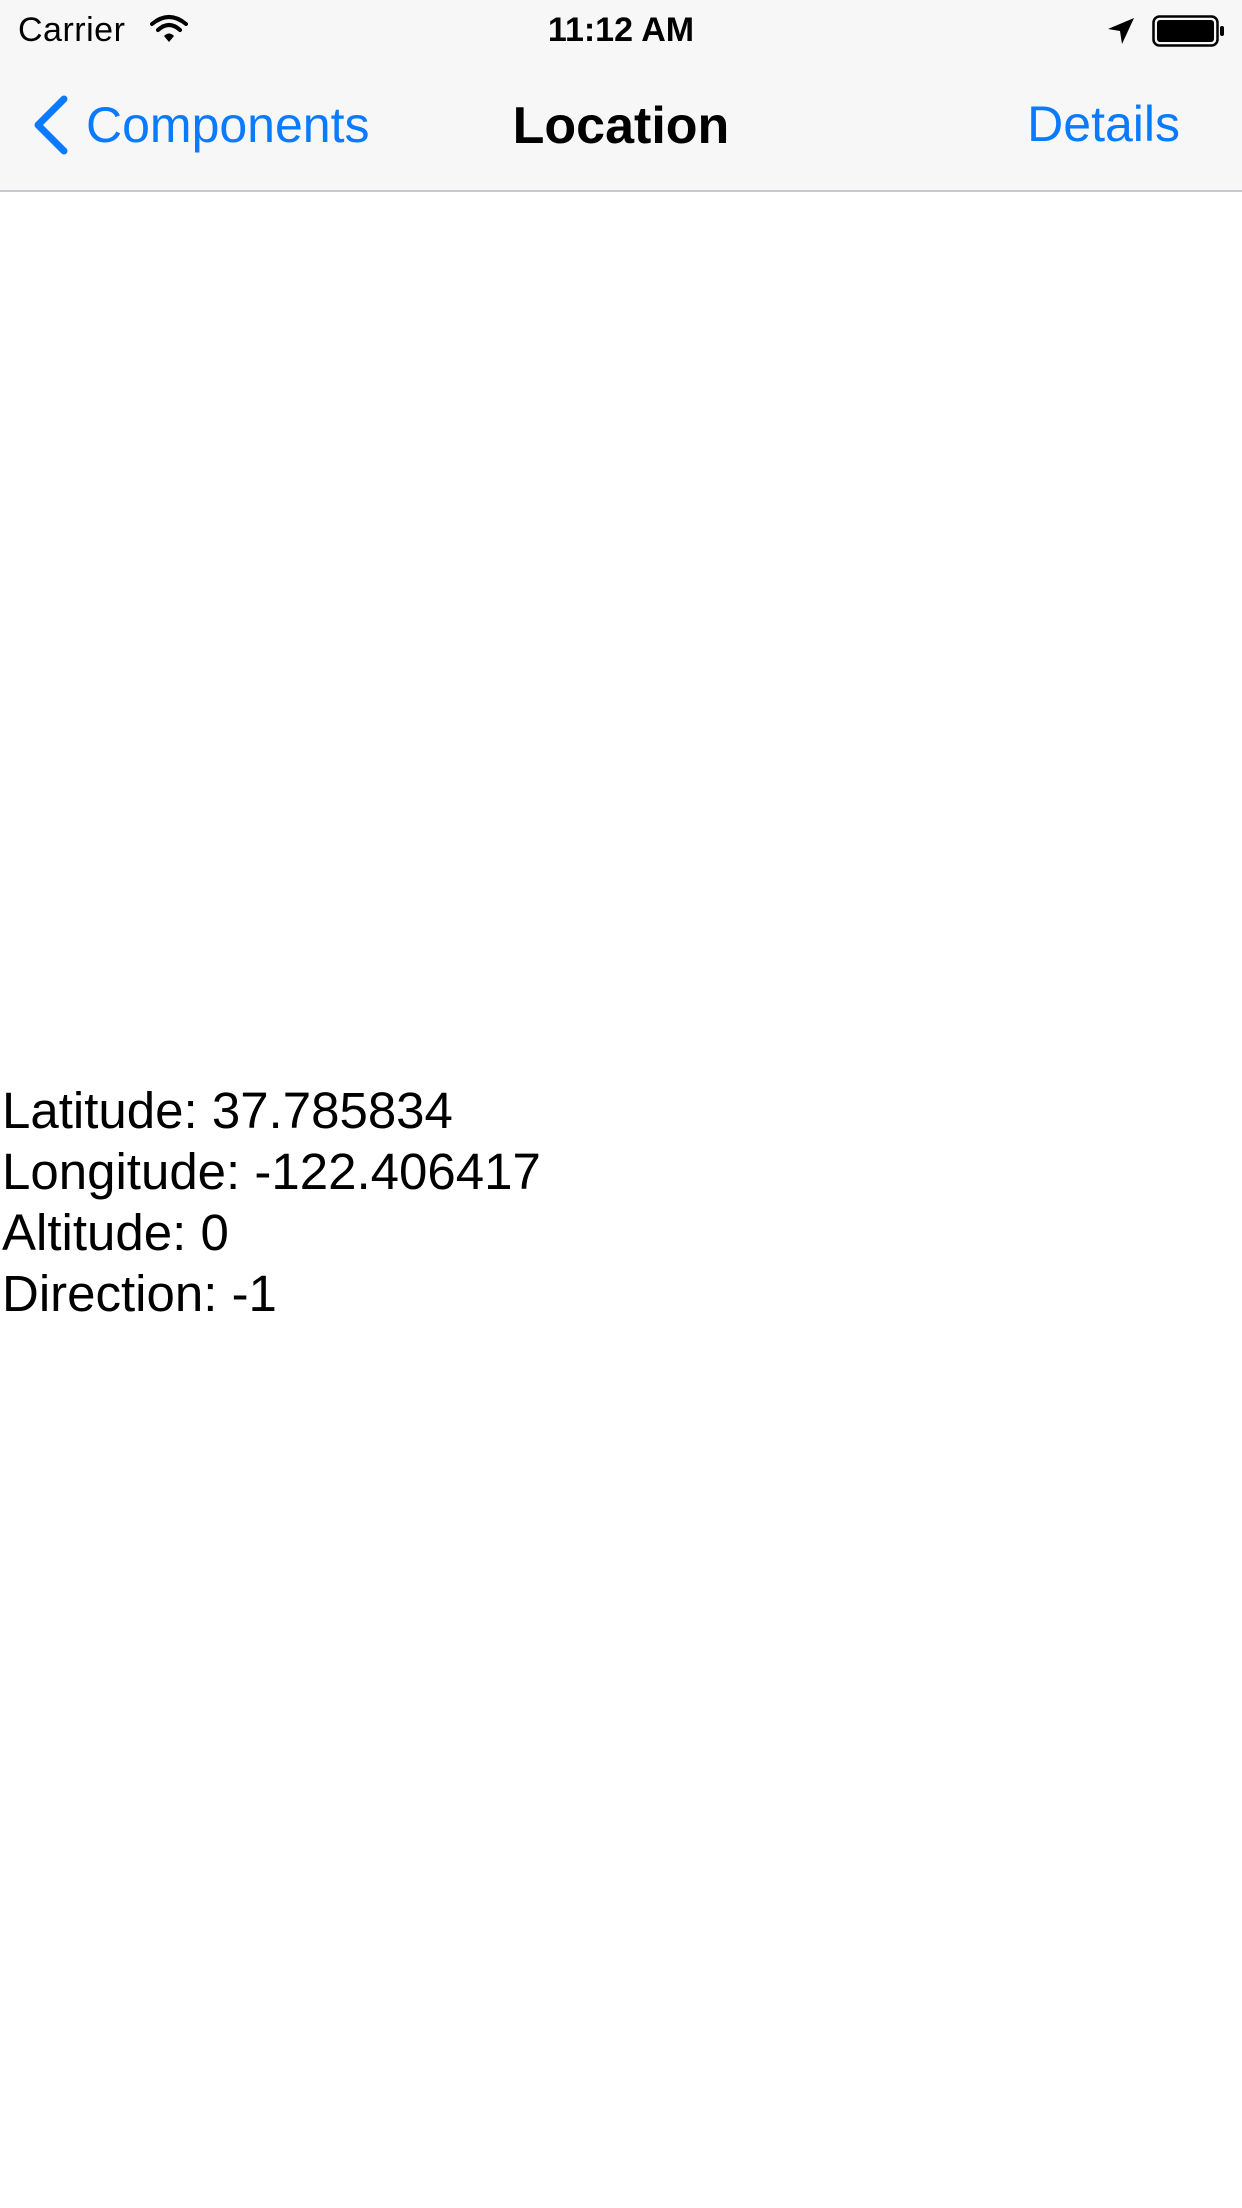 The height and width of the screenshot is (2208, 1242). I want to click on direction-text: Direction: -1, so click(139, 1293).